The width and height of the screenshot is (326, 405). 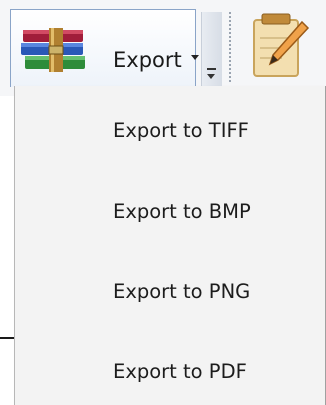 What do you see at coordinates (53, 50) in the screenshot?
I see `winrar-archive-icon` at bounding box center [53, 50].